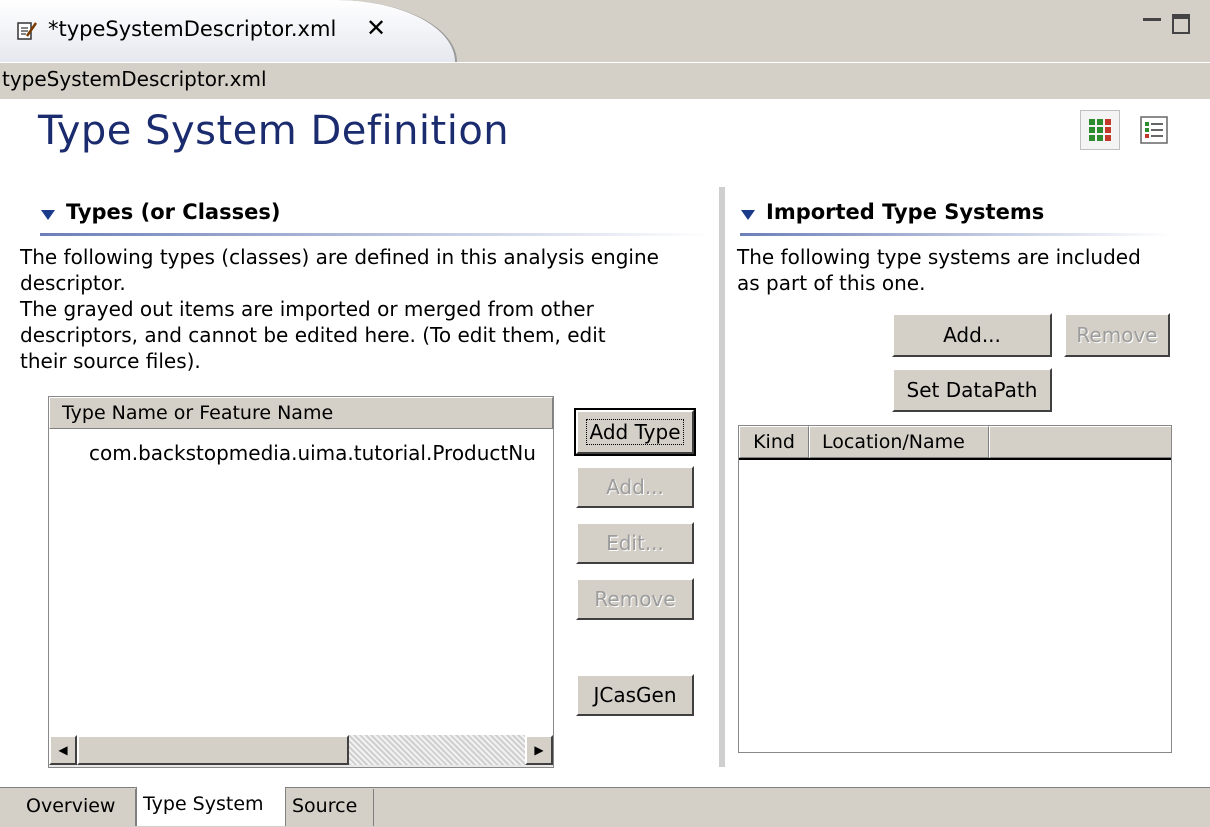  I want to click on column-header-type-name: Type Name or Feature Name, so click(301, 413).